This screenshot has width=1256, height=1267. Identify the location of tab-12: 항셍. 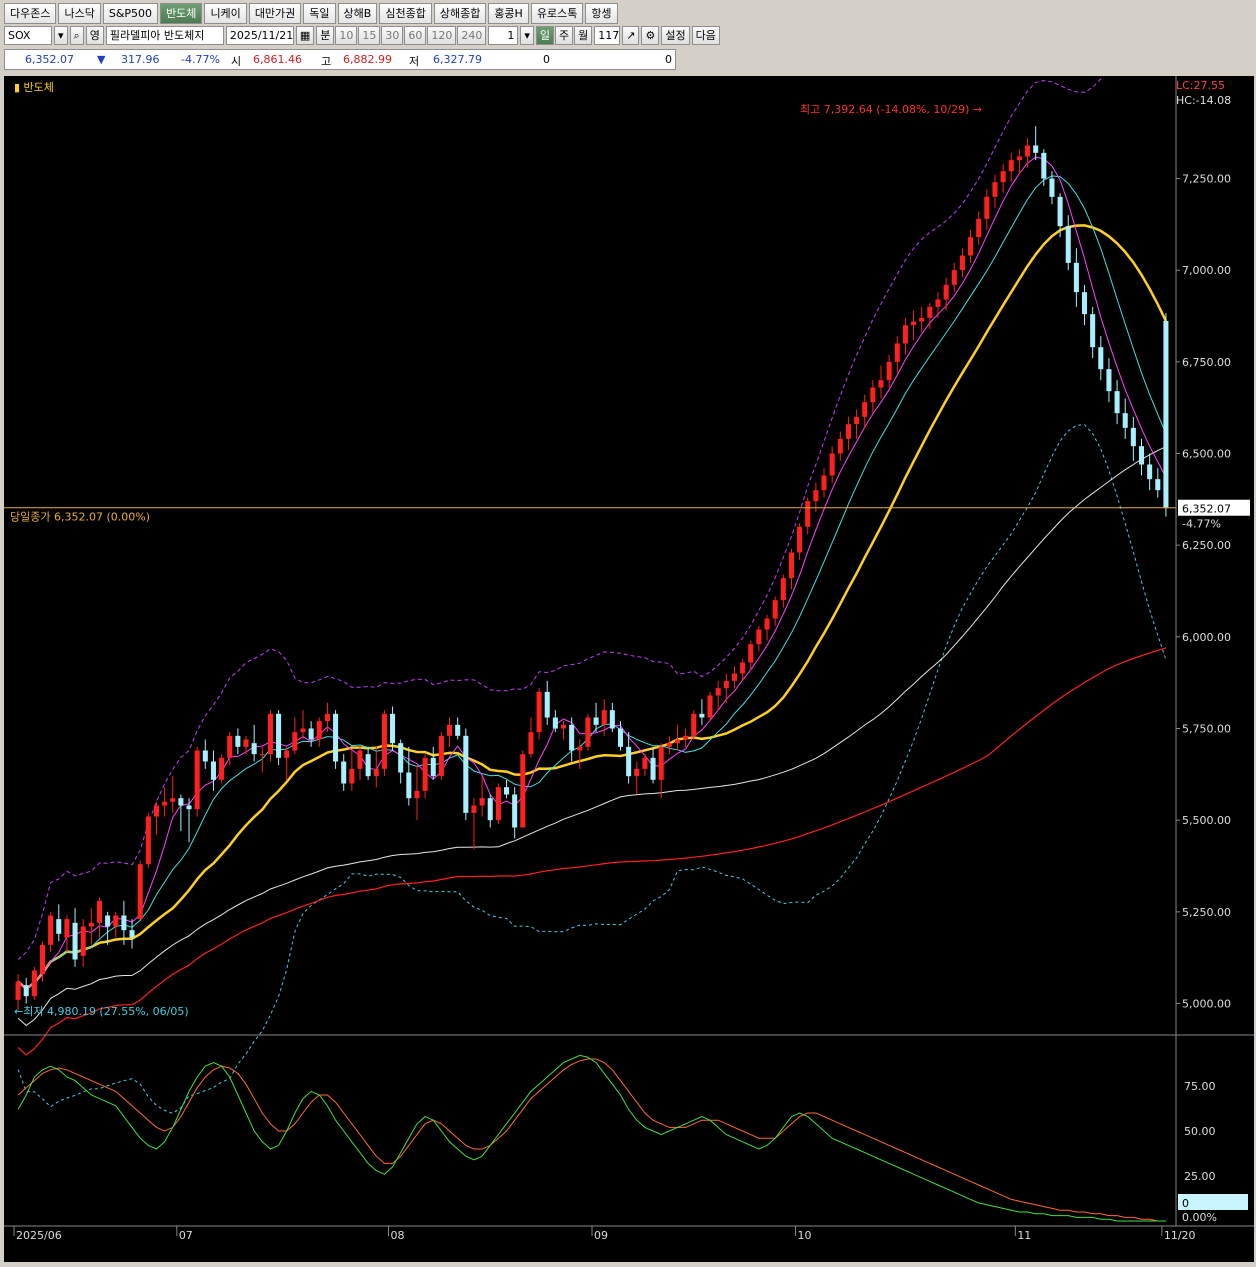
(601, 13).